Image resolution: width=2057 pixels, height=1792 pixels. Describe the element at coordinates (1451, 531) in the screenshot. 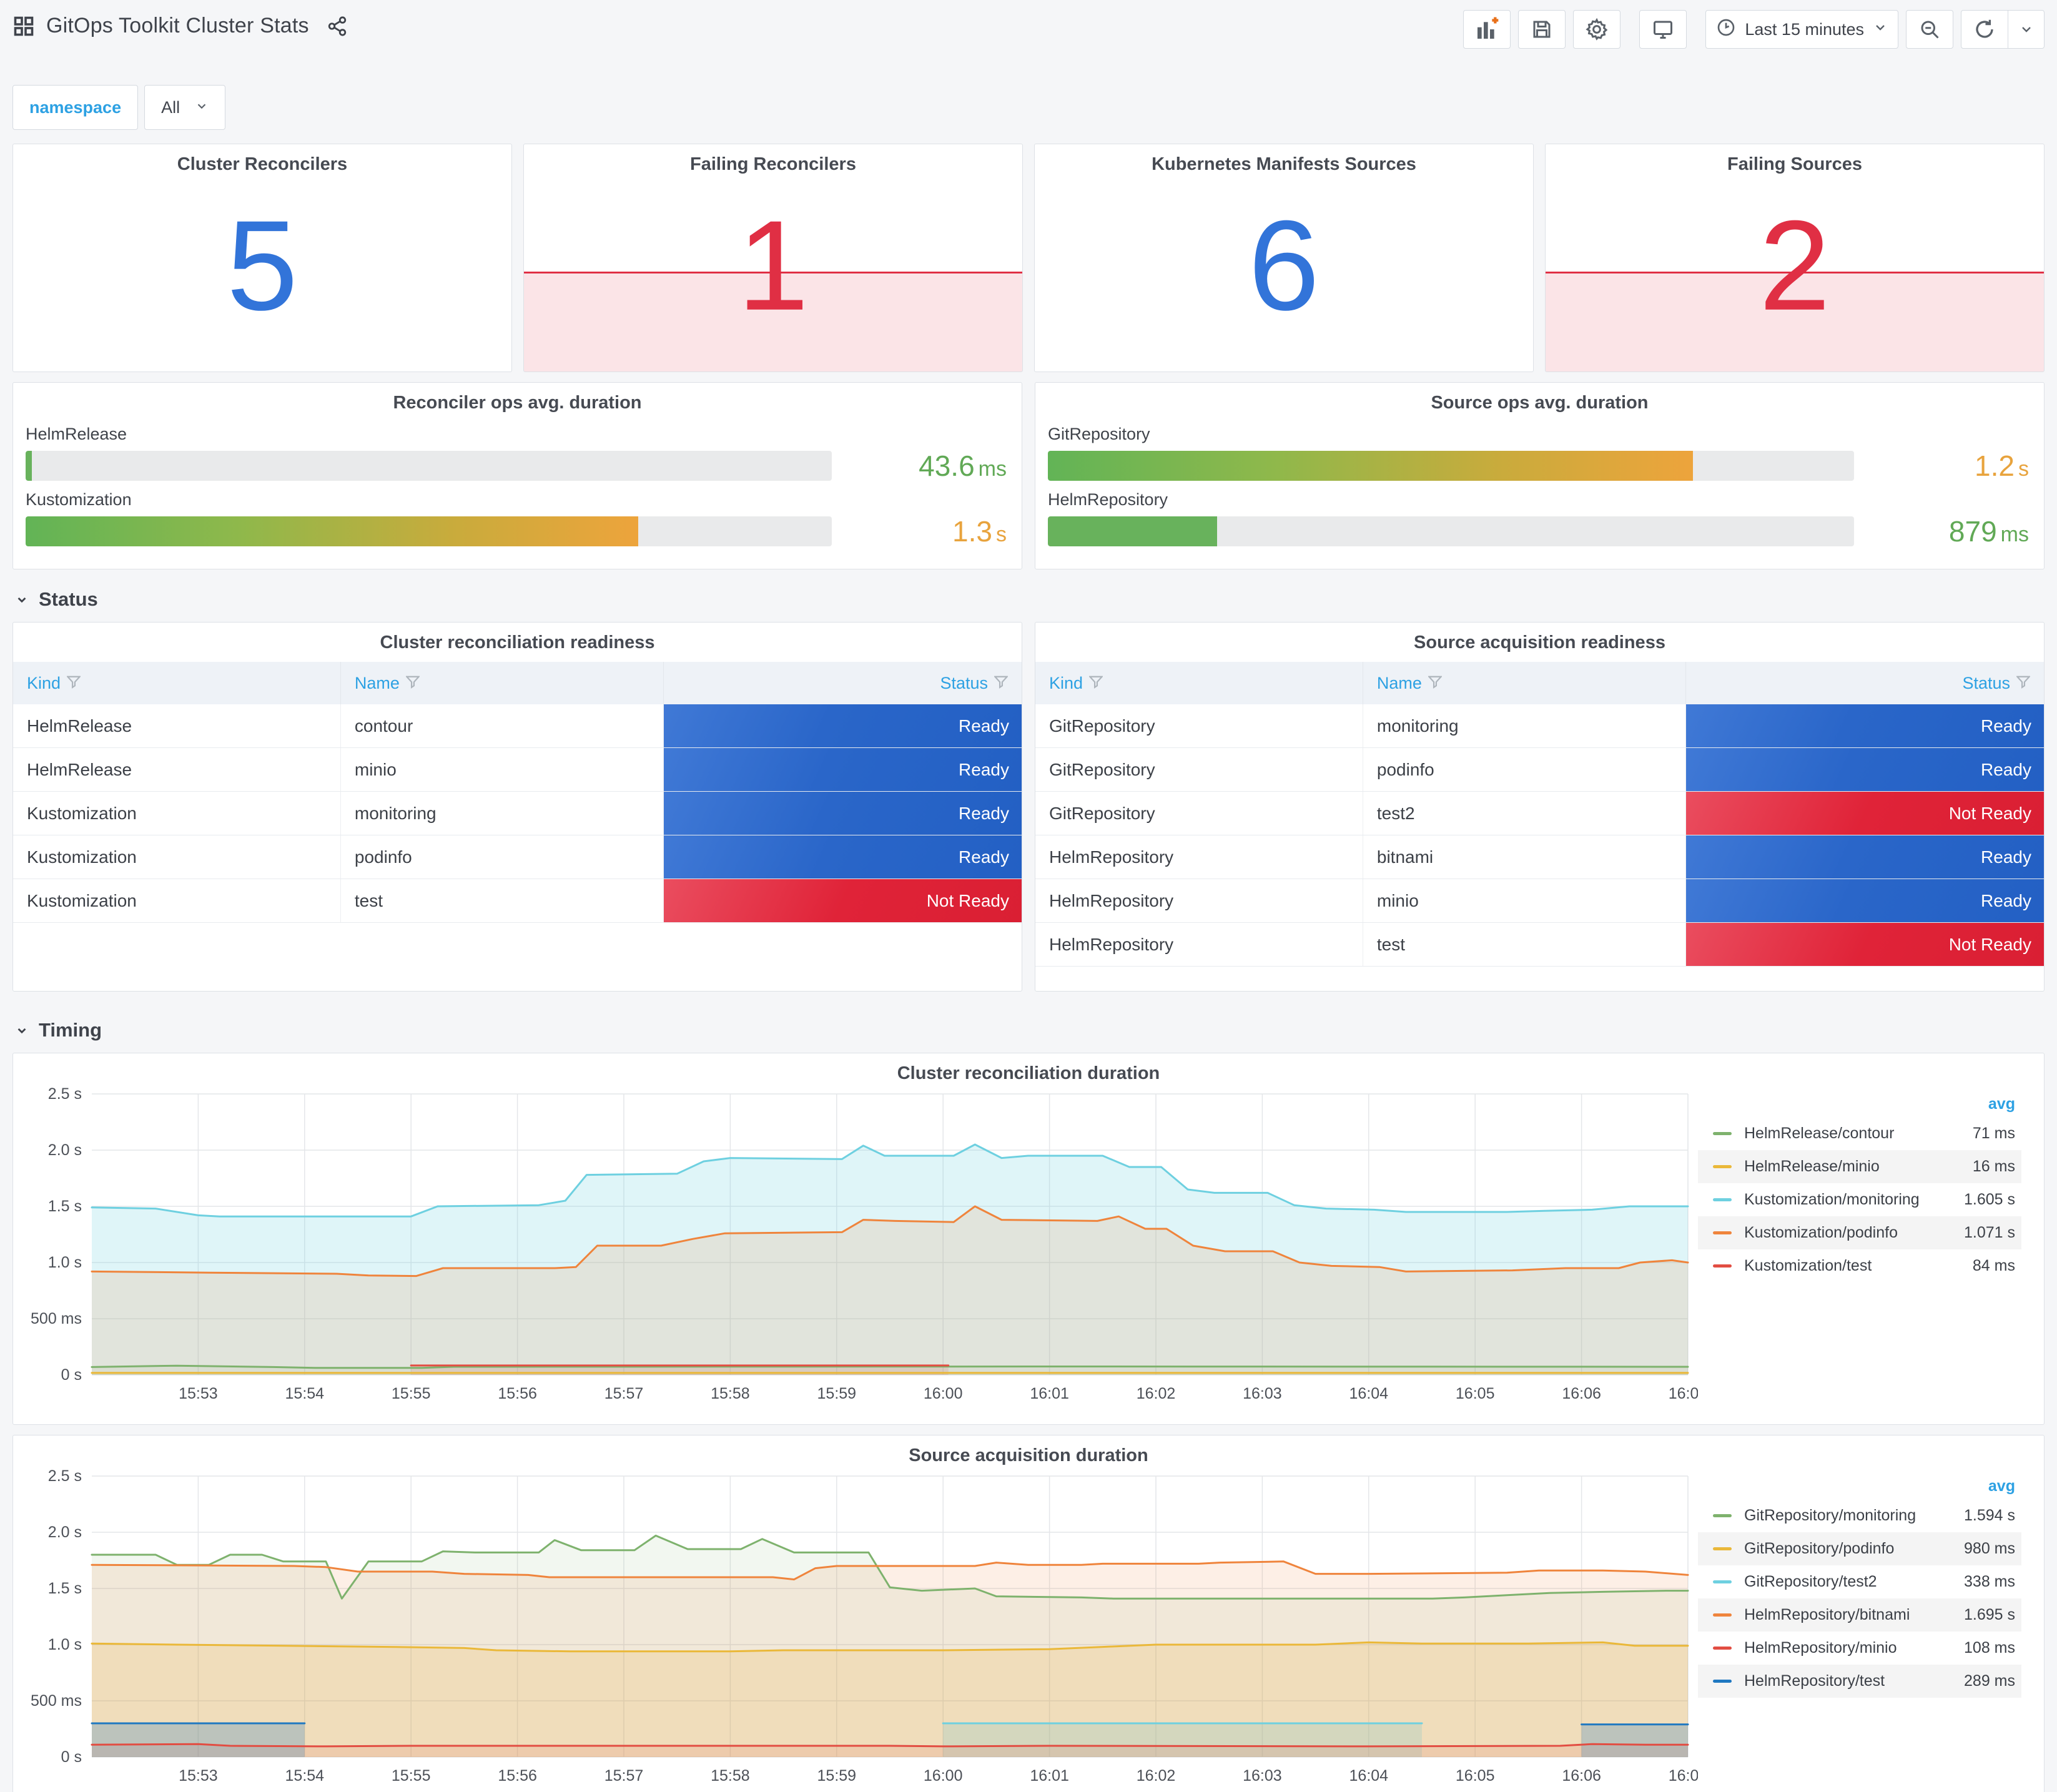

I see `gauge-track` at that location.